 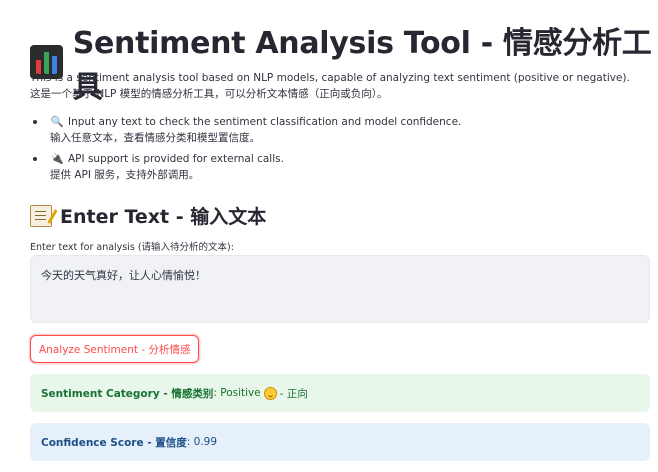 What do you see at coordinates (340, 442) in the screenshot?
I see `confidence-score-result: Confidence Score - 置信度: 0.99` at bounding box center [340, 442].